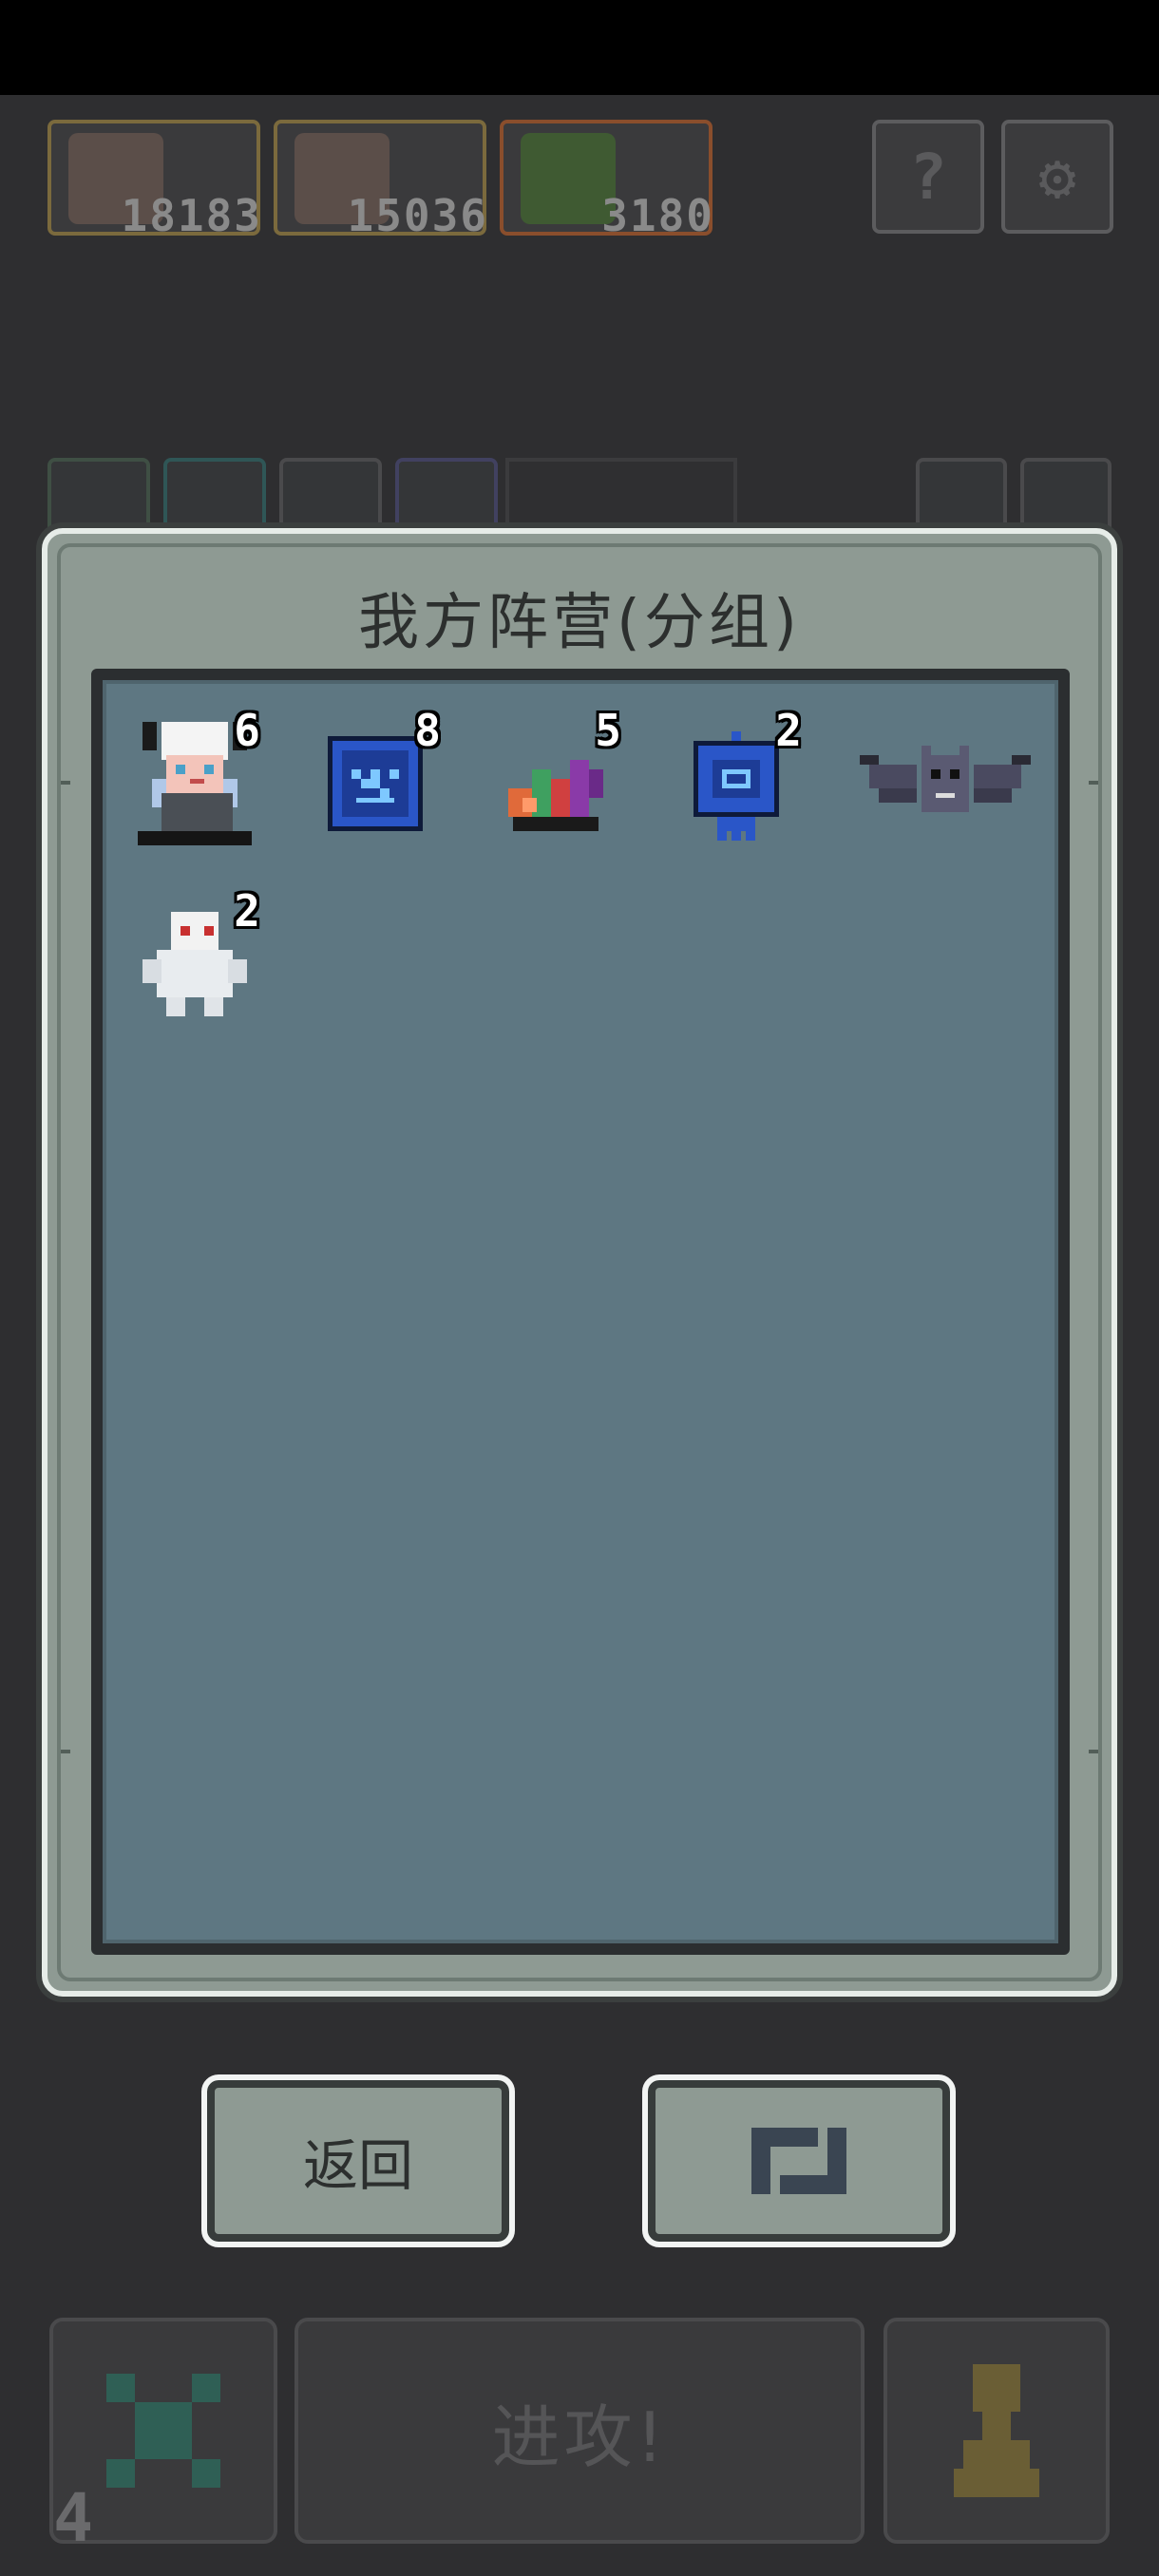  Describe the element at coordinates (195, 780) in the screenshot. I see `unit-demon-girl: 6` at that location.